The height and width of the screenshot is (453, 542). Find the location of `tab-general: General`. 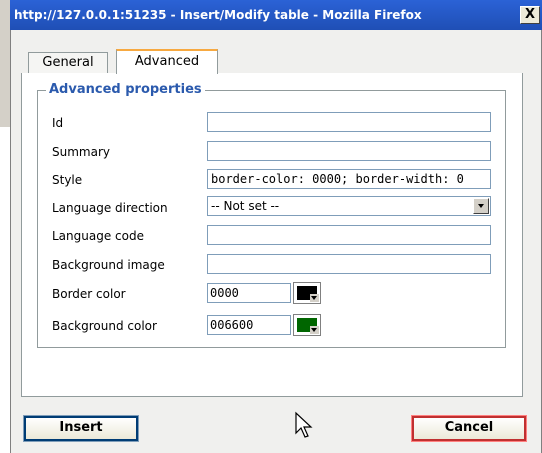

tab-general: General is located at coordinates (68, 62).